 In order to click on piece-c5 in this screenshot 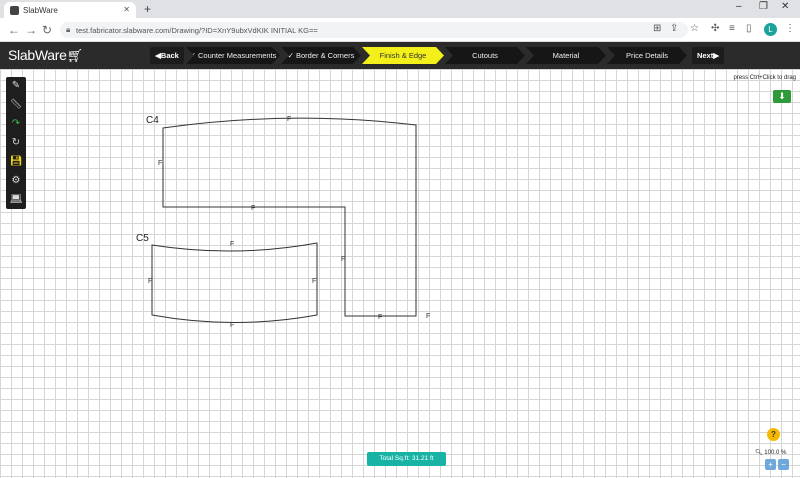, I will do `click(234, 282)`.